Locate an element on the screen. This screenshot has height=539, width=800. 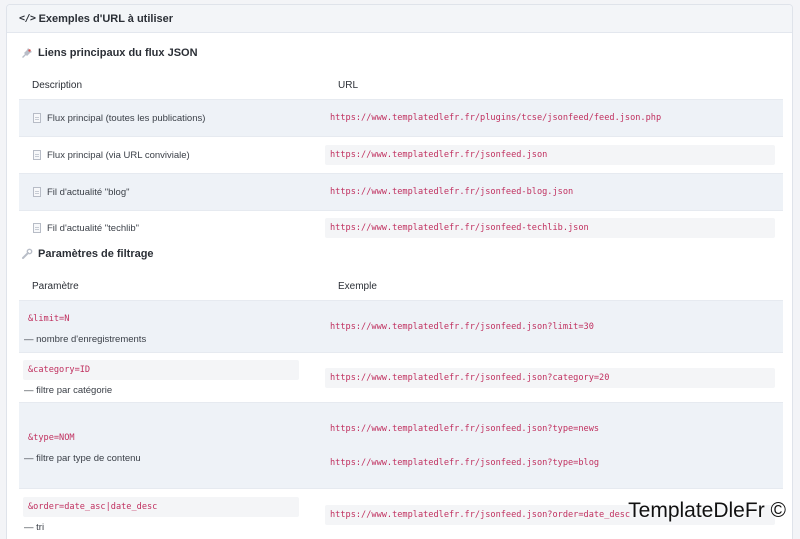
param-code: &limit=N is located at coordinates (161, 318).